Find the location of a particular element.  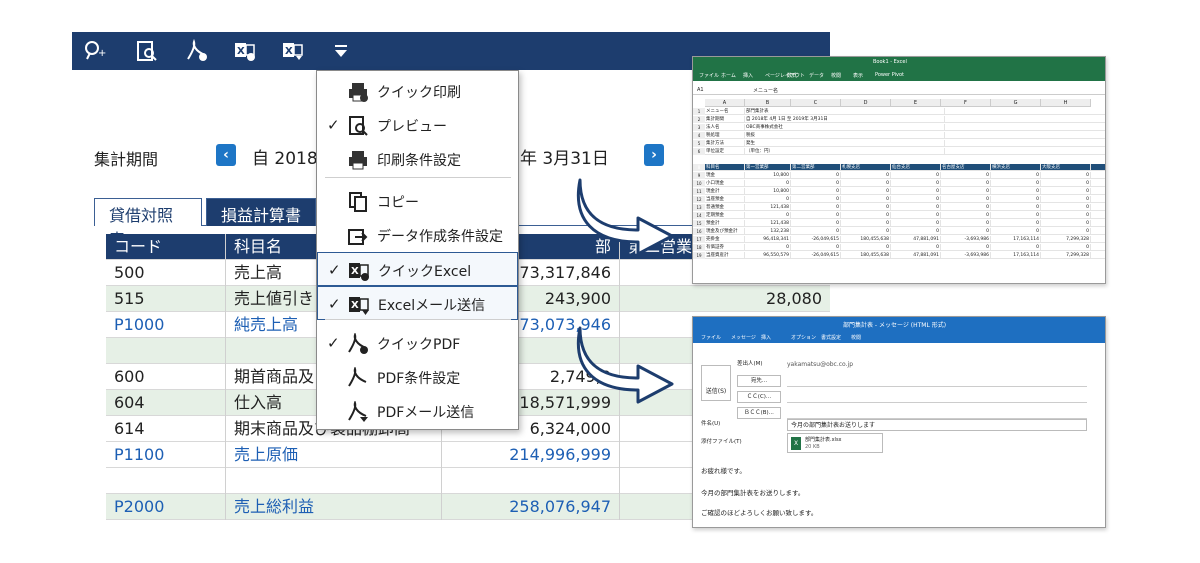

excel-row-number: 16 is located at coordinates (699, 231).